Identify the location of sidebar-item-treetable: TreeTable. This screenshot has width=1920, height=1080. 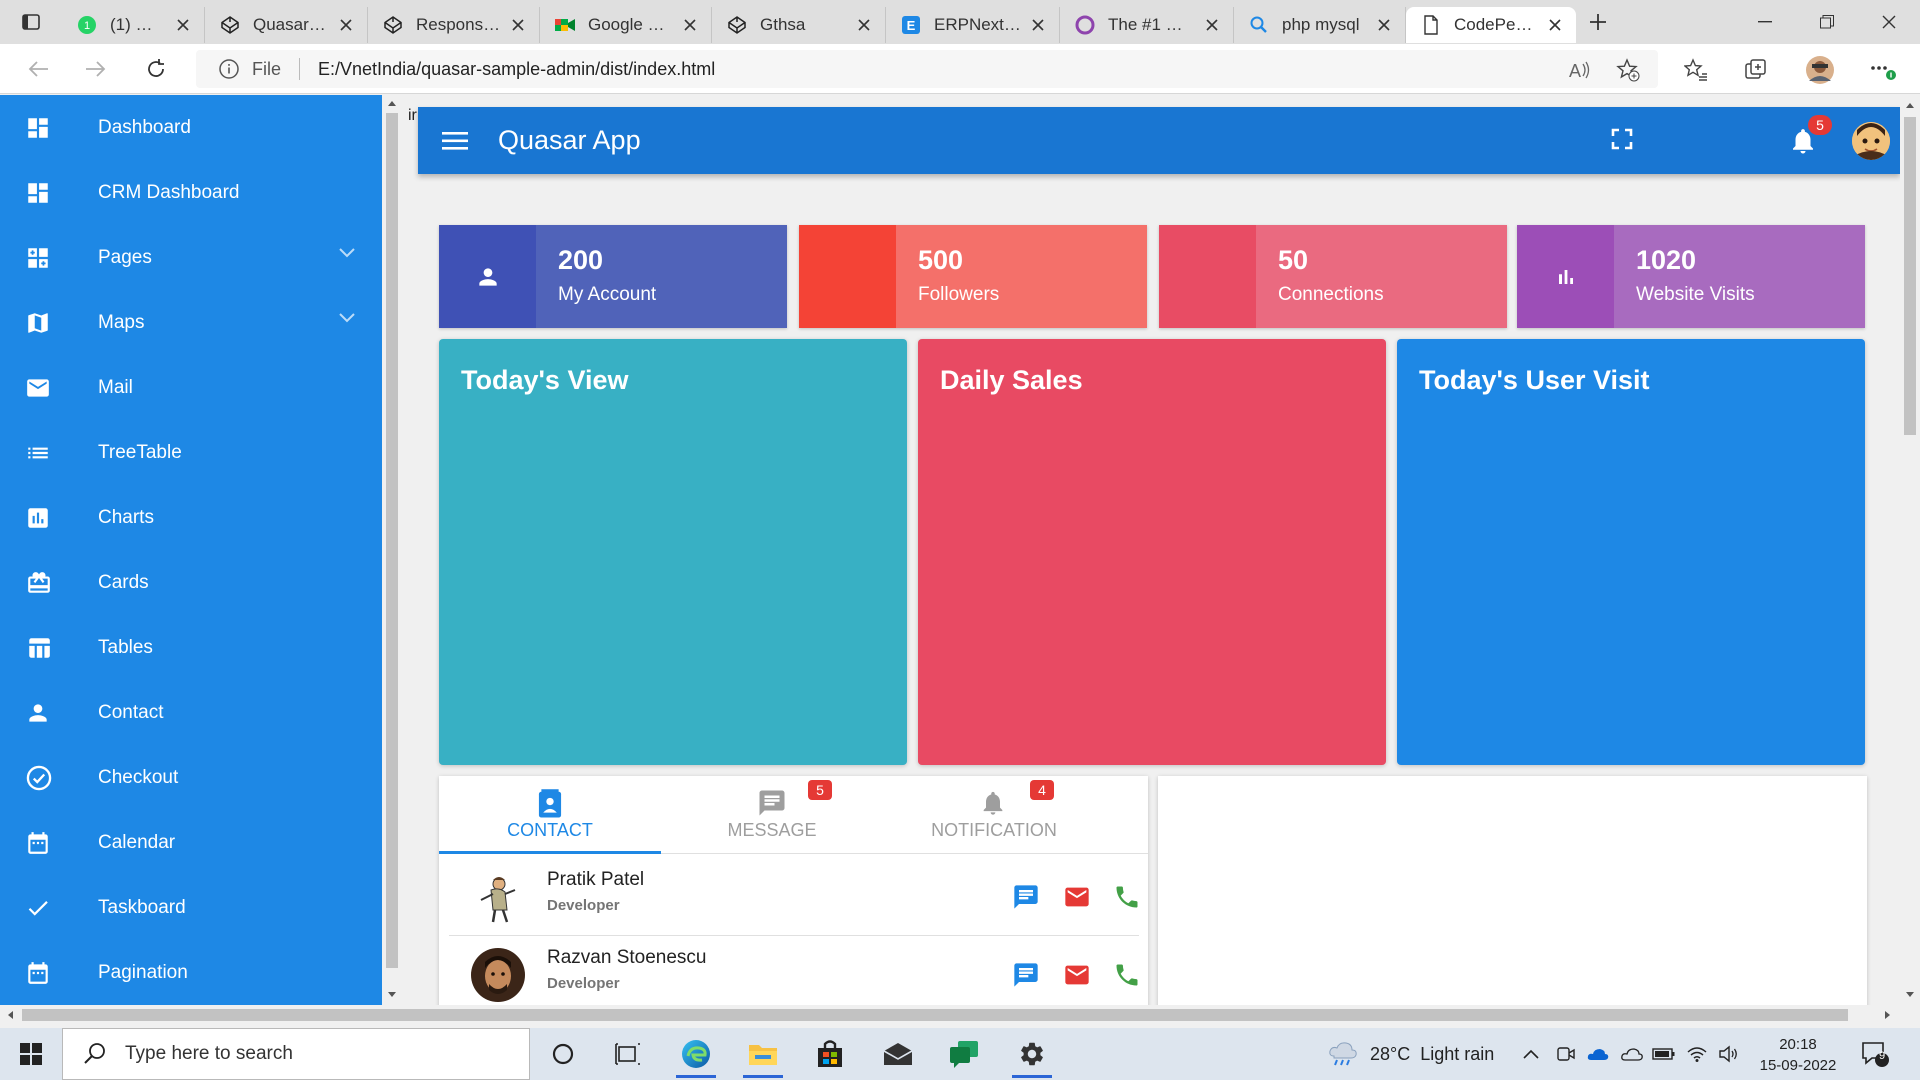
(191, 452).